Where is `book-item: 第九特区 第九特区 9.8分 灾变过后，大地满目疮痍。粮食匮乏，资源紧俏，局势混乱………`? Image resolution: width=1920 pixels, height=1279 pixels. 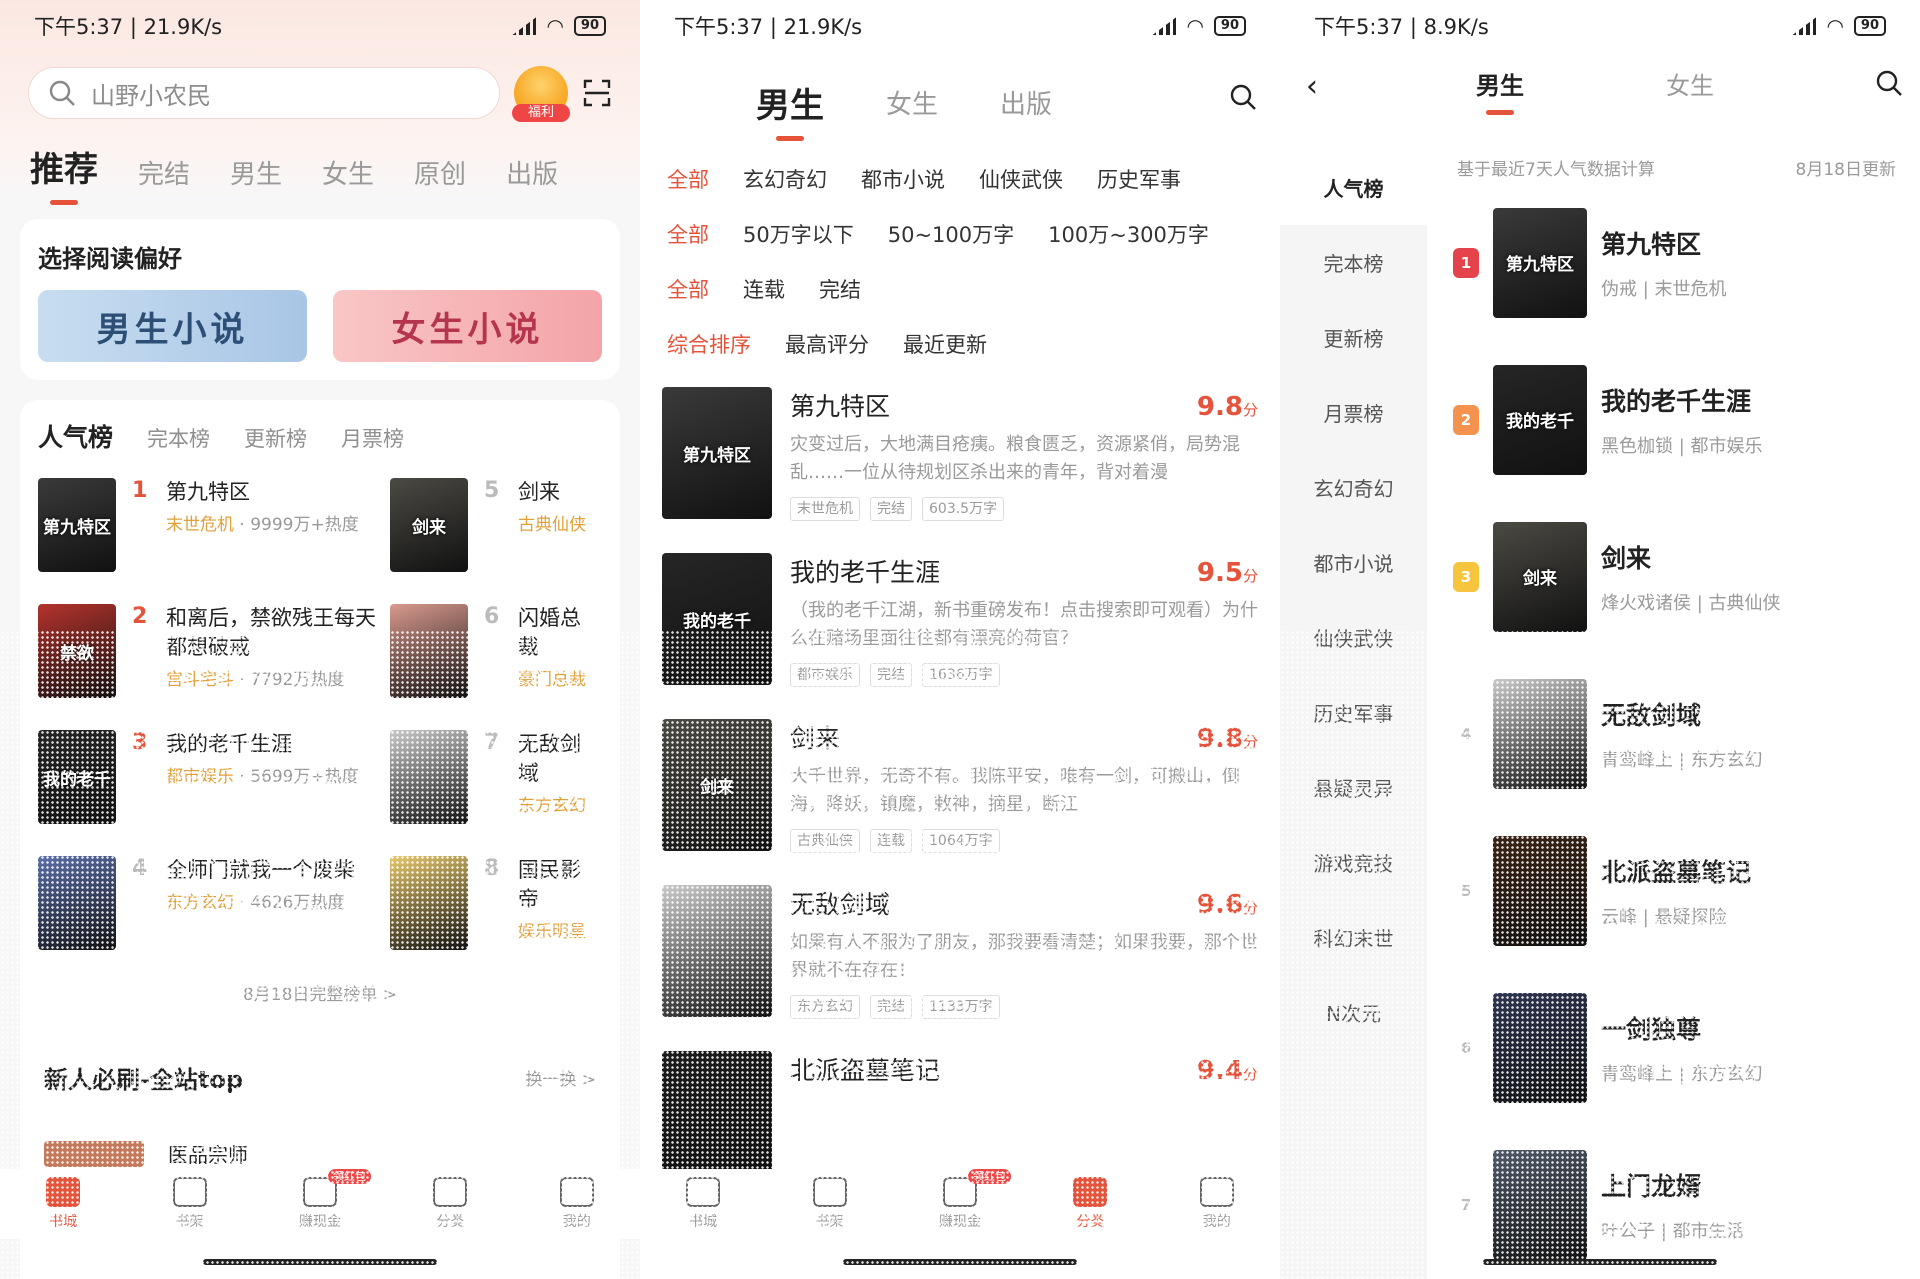
book-item: 第九特区 第九特区 9.8分 灾变过后，大地满目疮痍。粮食匮乏，资源紧俏，局势混乱……… is located at coordinates (960, 462).